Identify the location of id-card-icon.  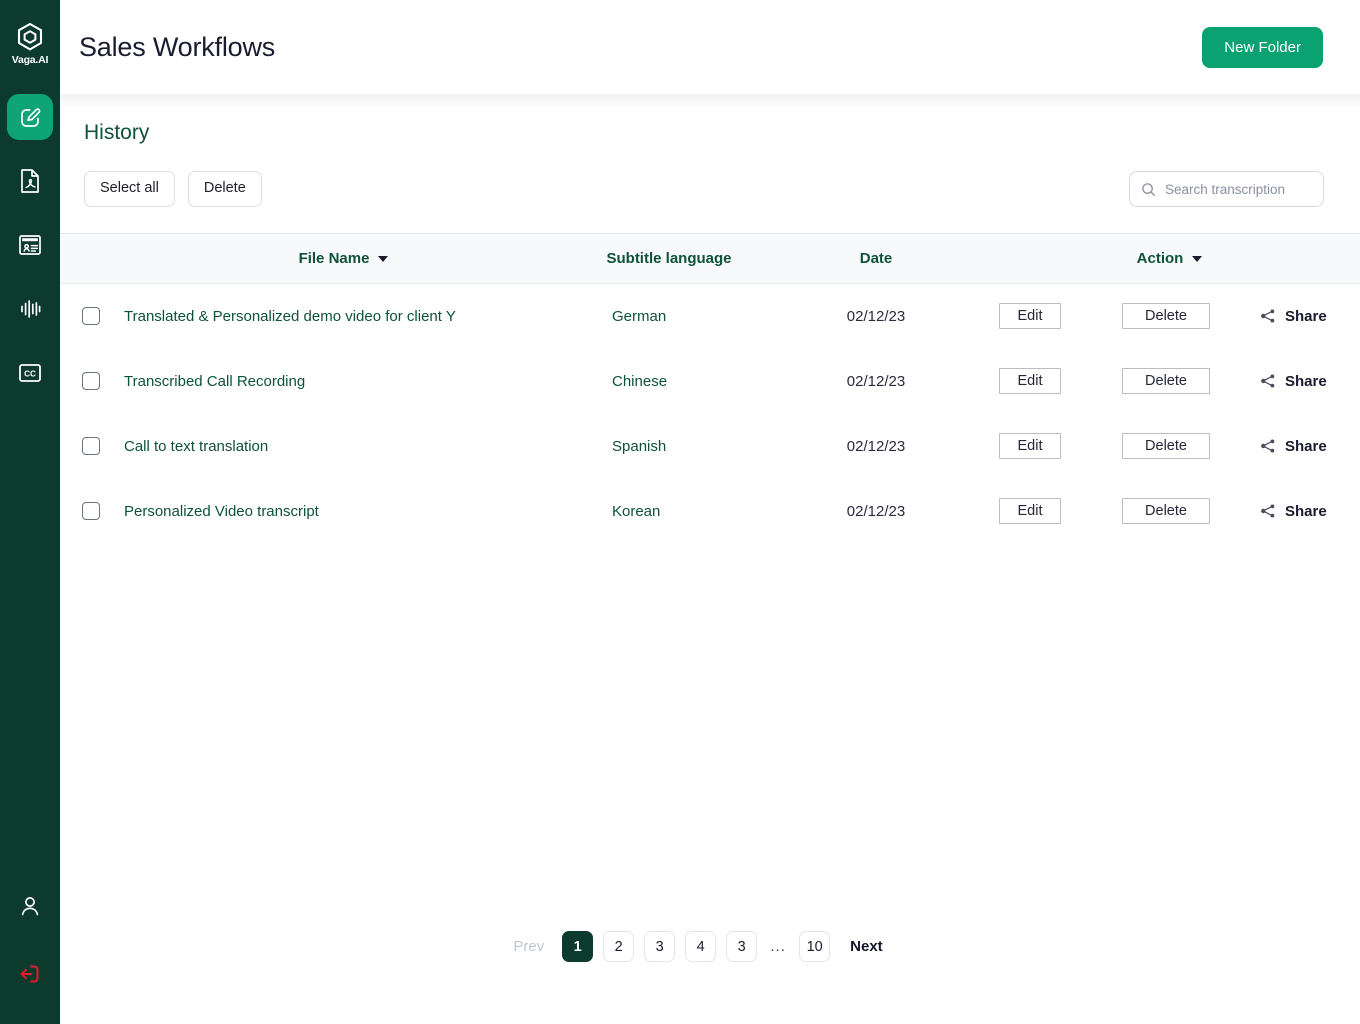
(30, 245).